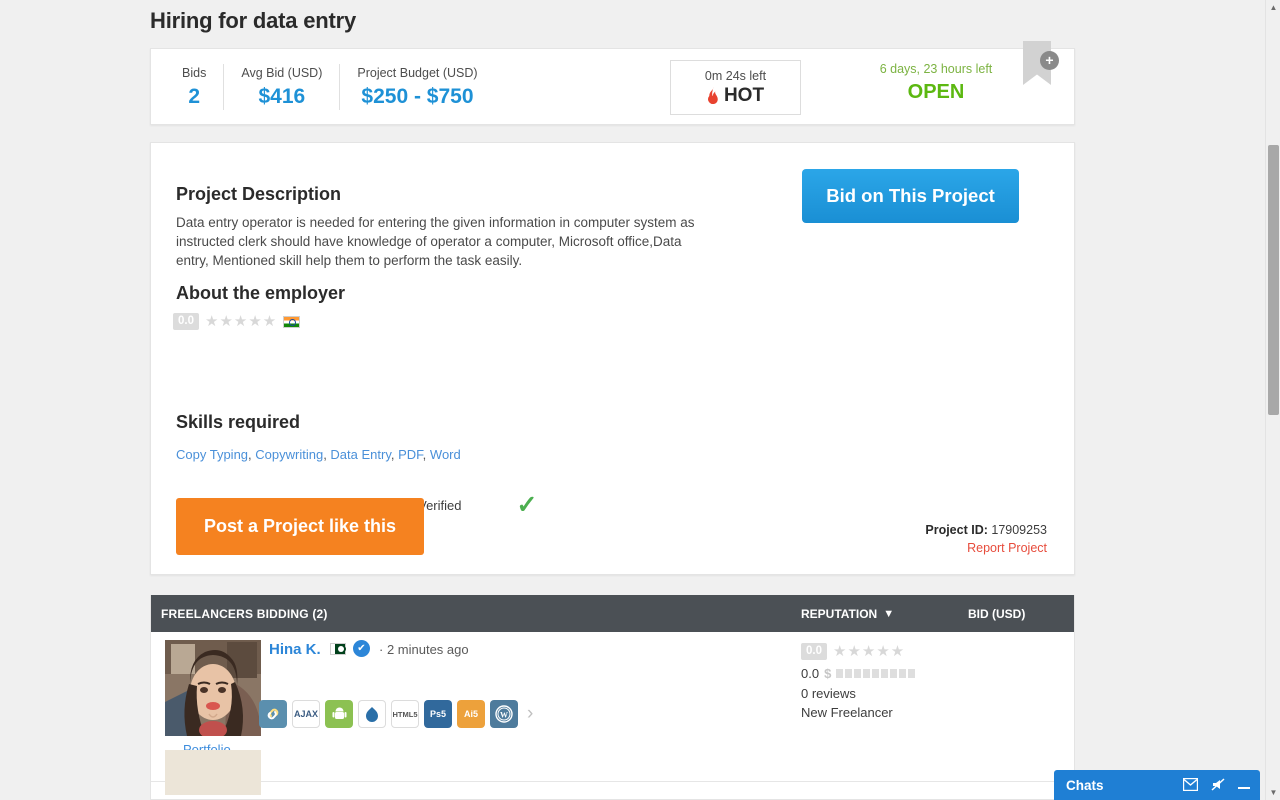  What do you see at coordinates (839, 613) in the screenshot?
I see `reputation-label: REPUTATION` at bounding box center [839, 613].